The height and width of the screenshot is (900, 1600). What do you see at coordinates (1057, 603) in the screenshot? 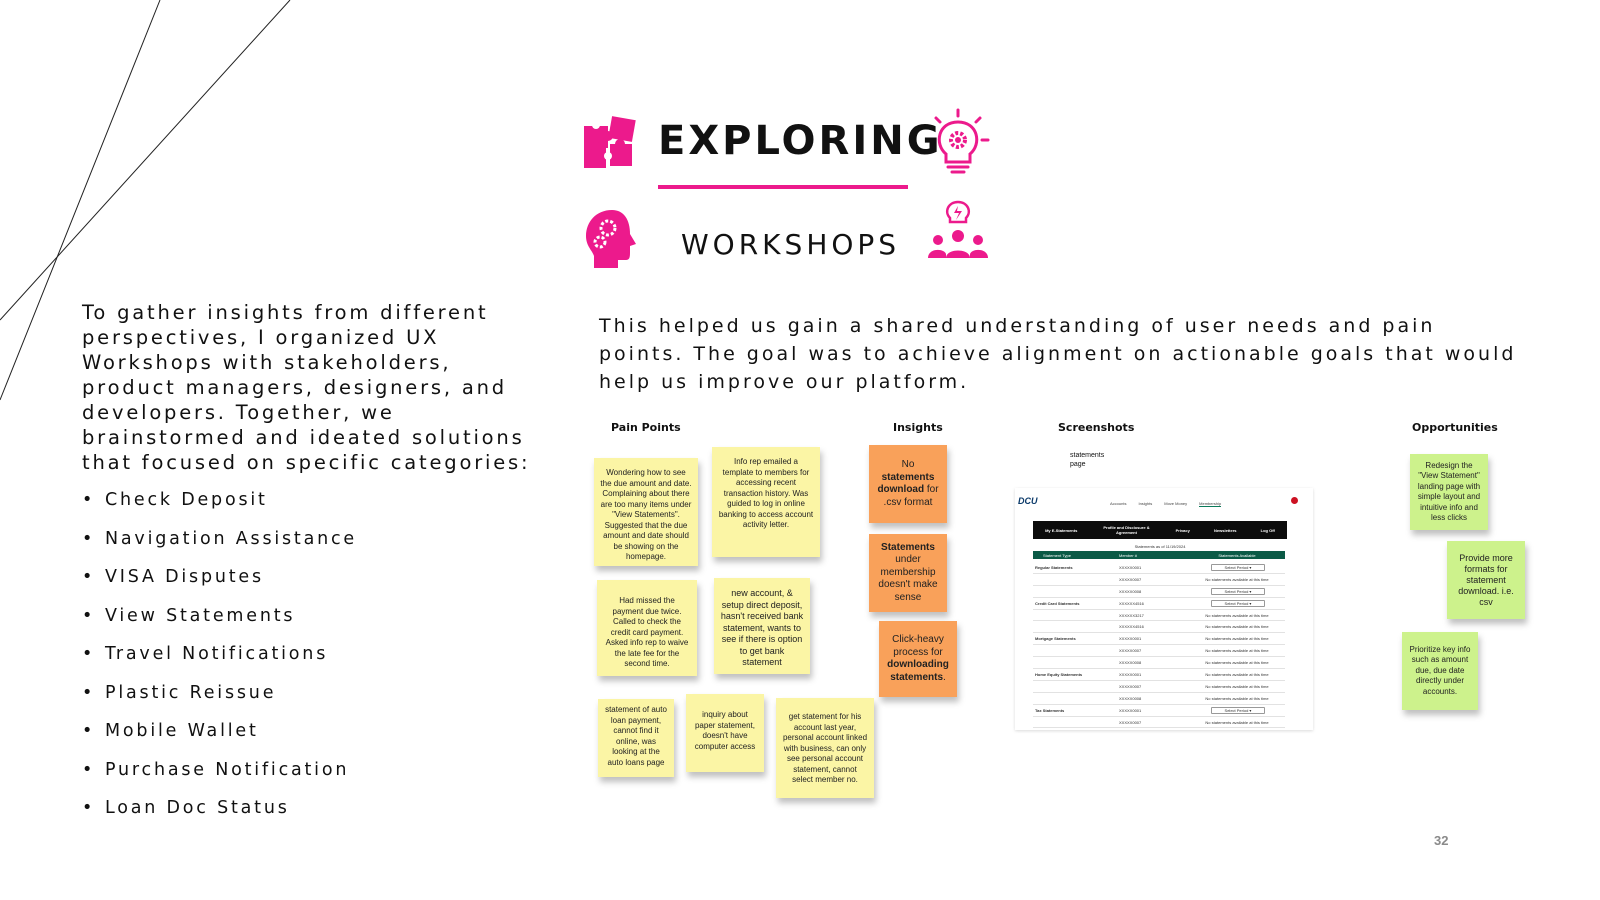
I see `table-cell: Credit Card Statements` at bounding box center [1057, 603].